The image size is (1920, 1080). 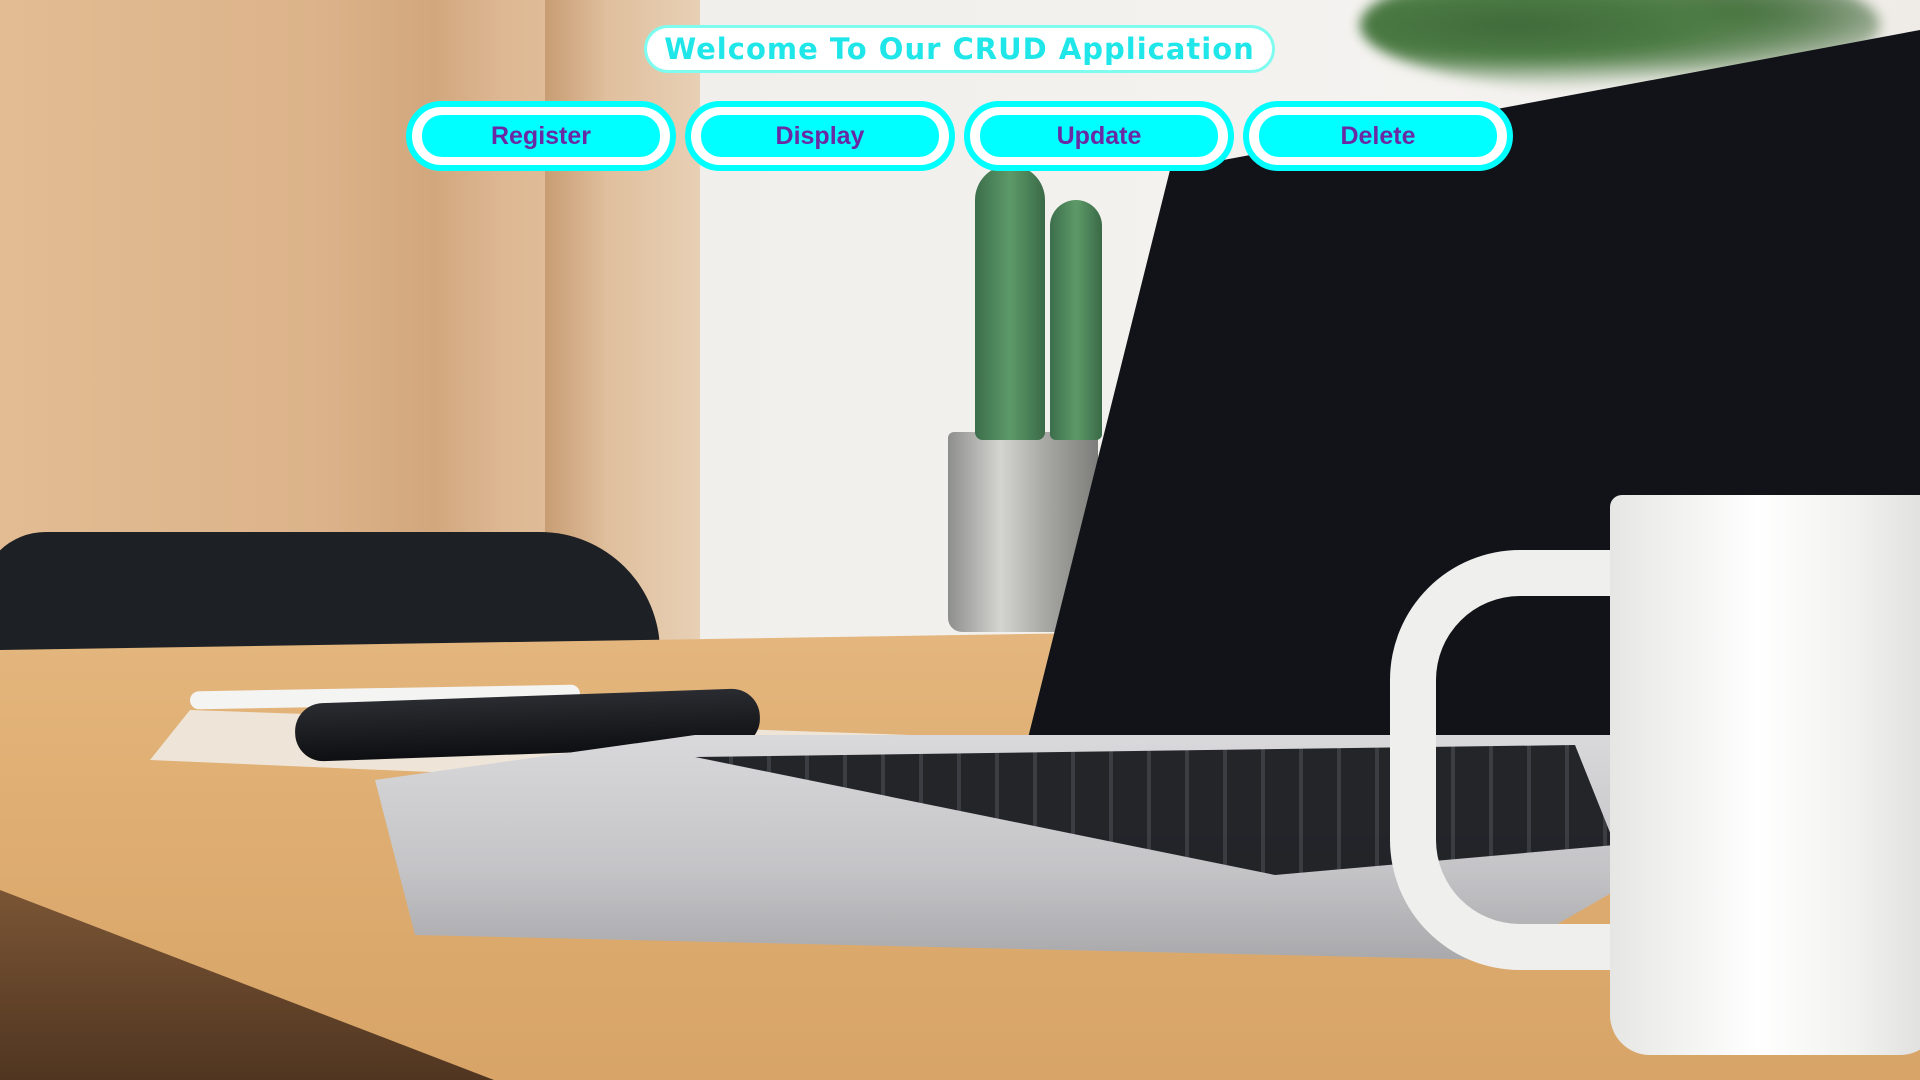 I want to click on display-button-face: Display, so click(x=820, y=136).